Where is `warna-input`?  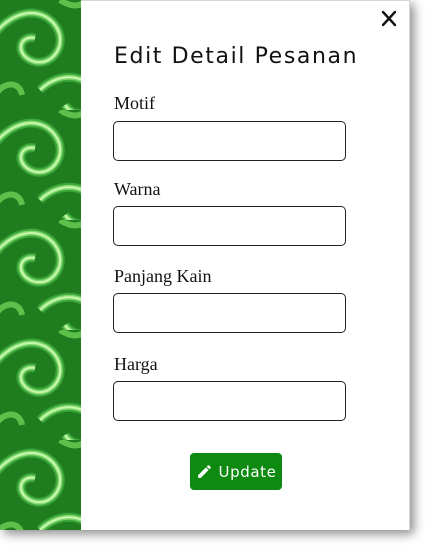 warna-input is located at coordinates (229, 226).